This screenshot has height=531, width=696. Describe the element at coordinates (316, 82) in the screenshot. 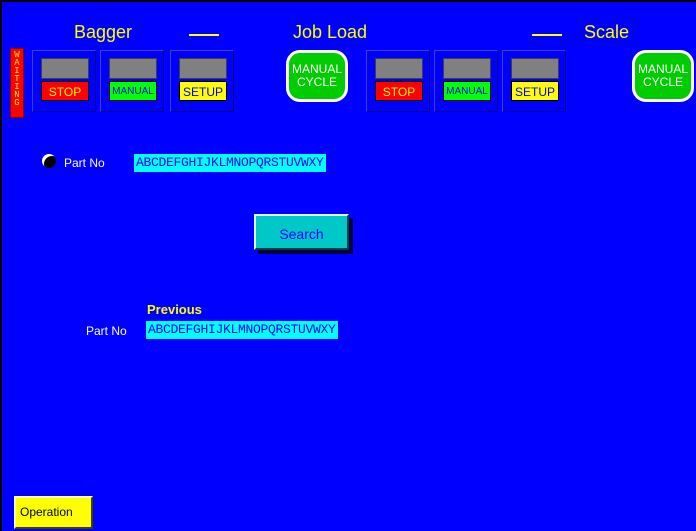

I see `bagger-manual-cycle-line2: CYCLE` at that location.